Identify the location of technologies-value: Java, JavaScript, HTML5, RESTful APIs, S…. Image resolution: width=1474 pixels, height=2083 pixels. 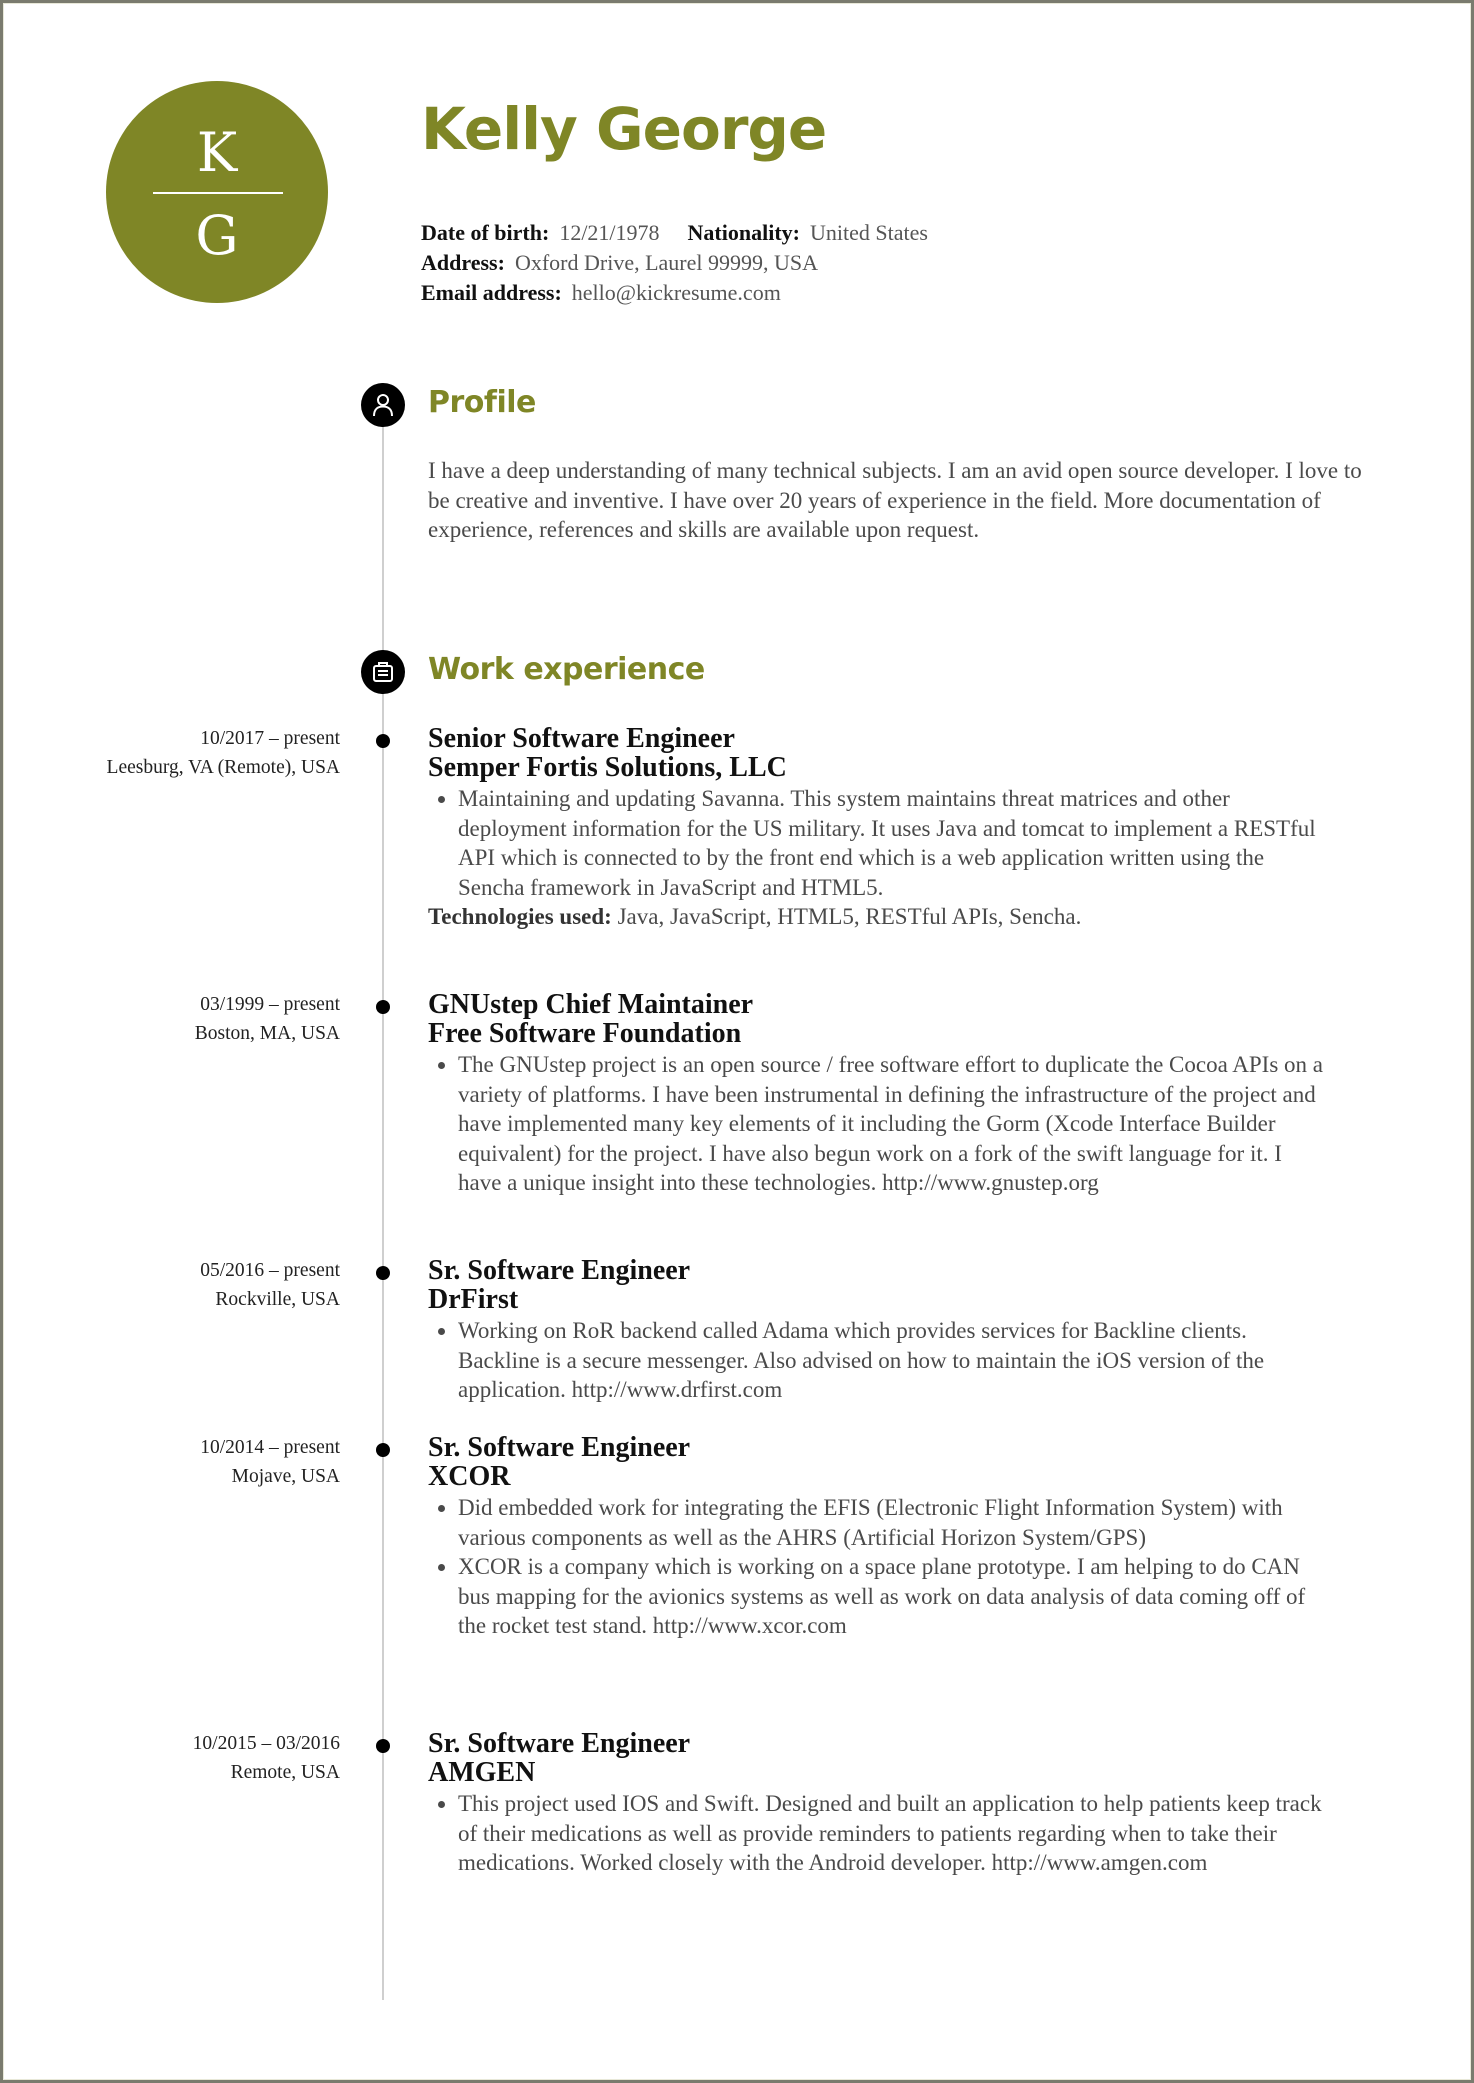
(849, 916).